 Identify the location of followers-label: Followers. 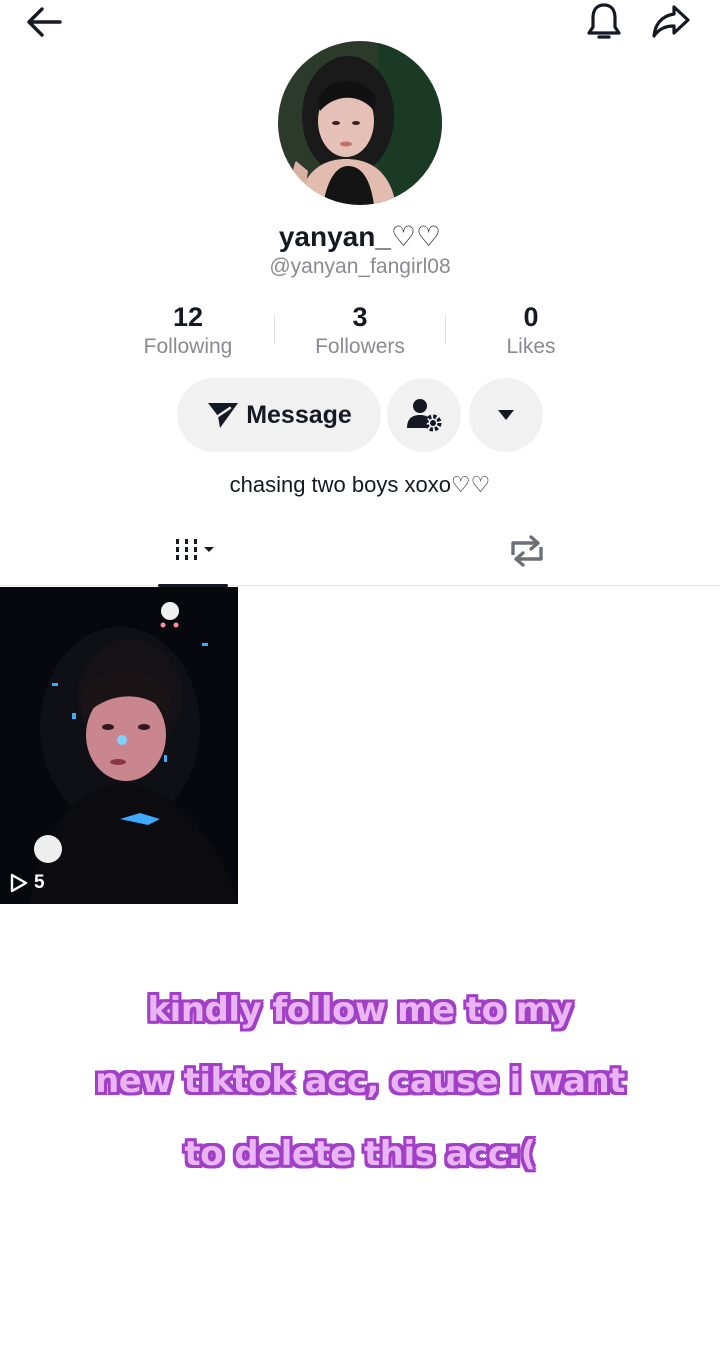
(360, 346).